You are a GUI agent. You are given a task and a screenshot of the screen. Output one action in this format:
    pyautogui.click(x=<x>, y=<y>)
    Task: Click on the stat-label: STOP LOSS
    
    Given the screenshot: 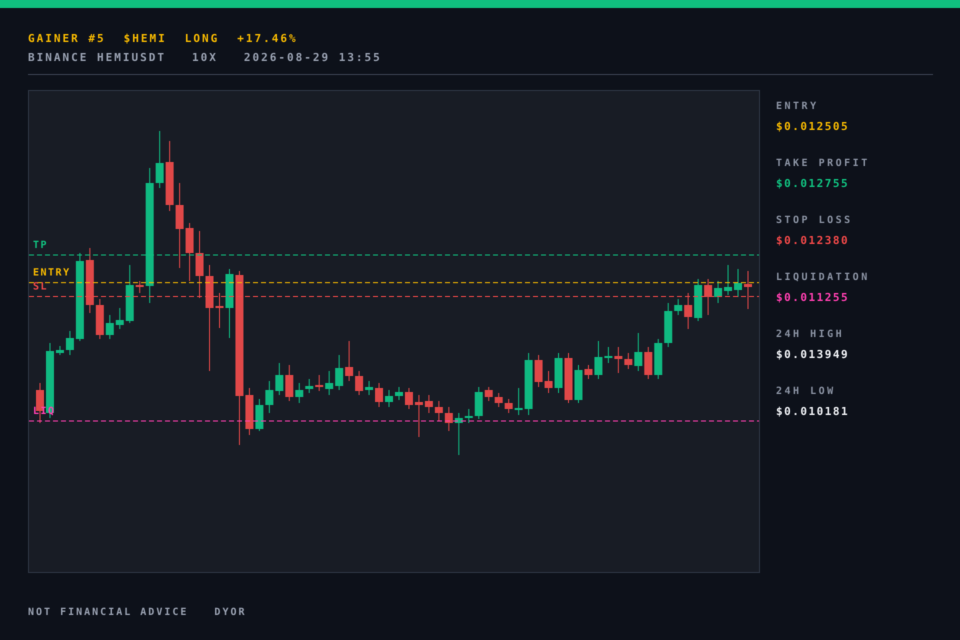 What is the action you would take?
    pyautogui.click(x=815, y=220)
    